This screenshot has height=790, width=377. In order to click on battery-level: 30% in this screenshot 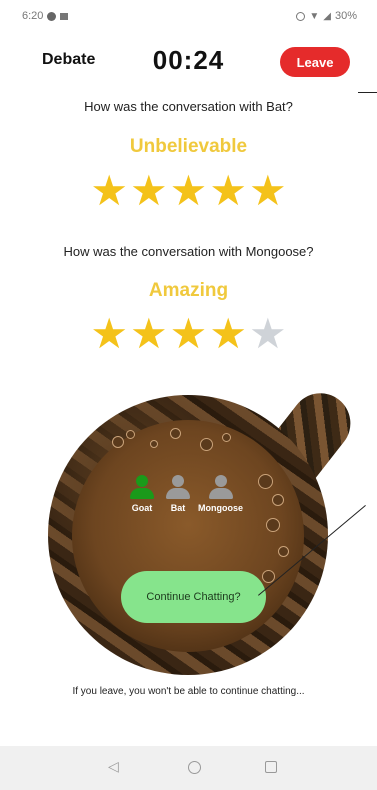, I will do `click(345, 16)`.